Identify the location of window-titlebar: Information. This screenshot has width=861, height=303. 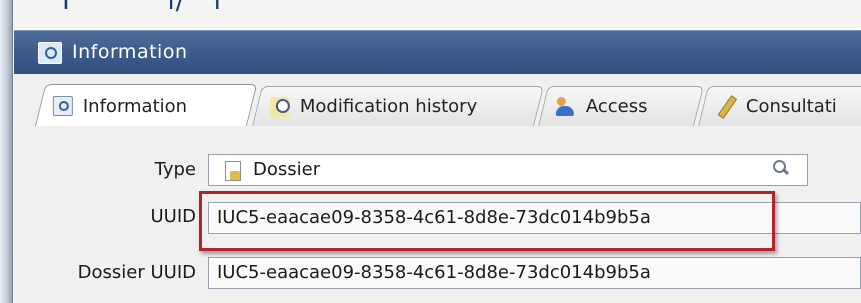
(437, 52).